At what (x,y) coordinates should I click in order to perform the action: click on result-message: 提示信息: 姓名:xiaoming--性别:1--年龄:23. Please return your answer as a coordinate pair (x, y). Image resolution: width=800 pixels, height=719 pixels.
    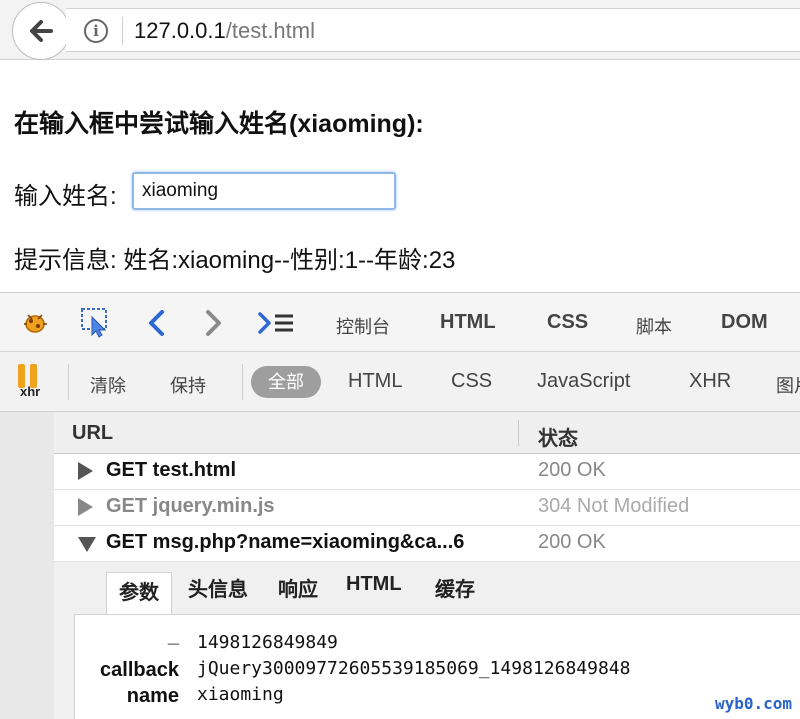
    Looking at the image, I should click on (235, 260).